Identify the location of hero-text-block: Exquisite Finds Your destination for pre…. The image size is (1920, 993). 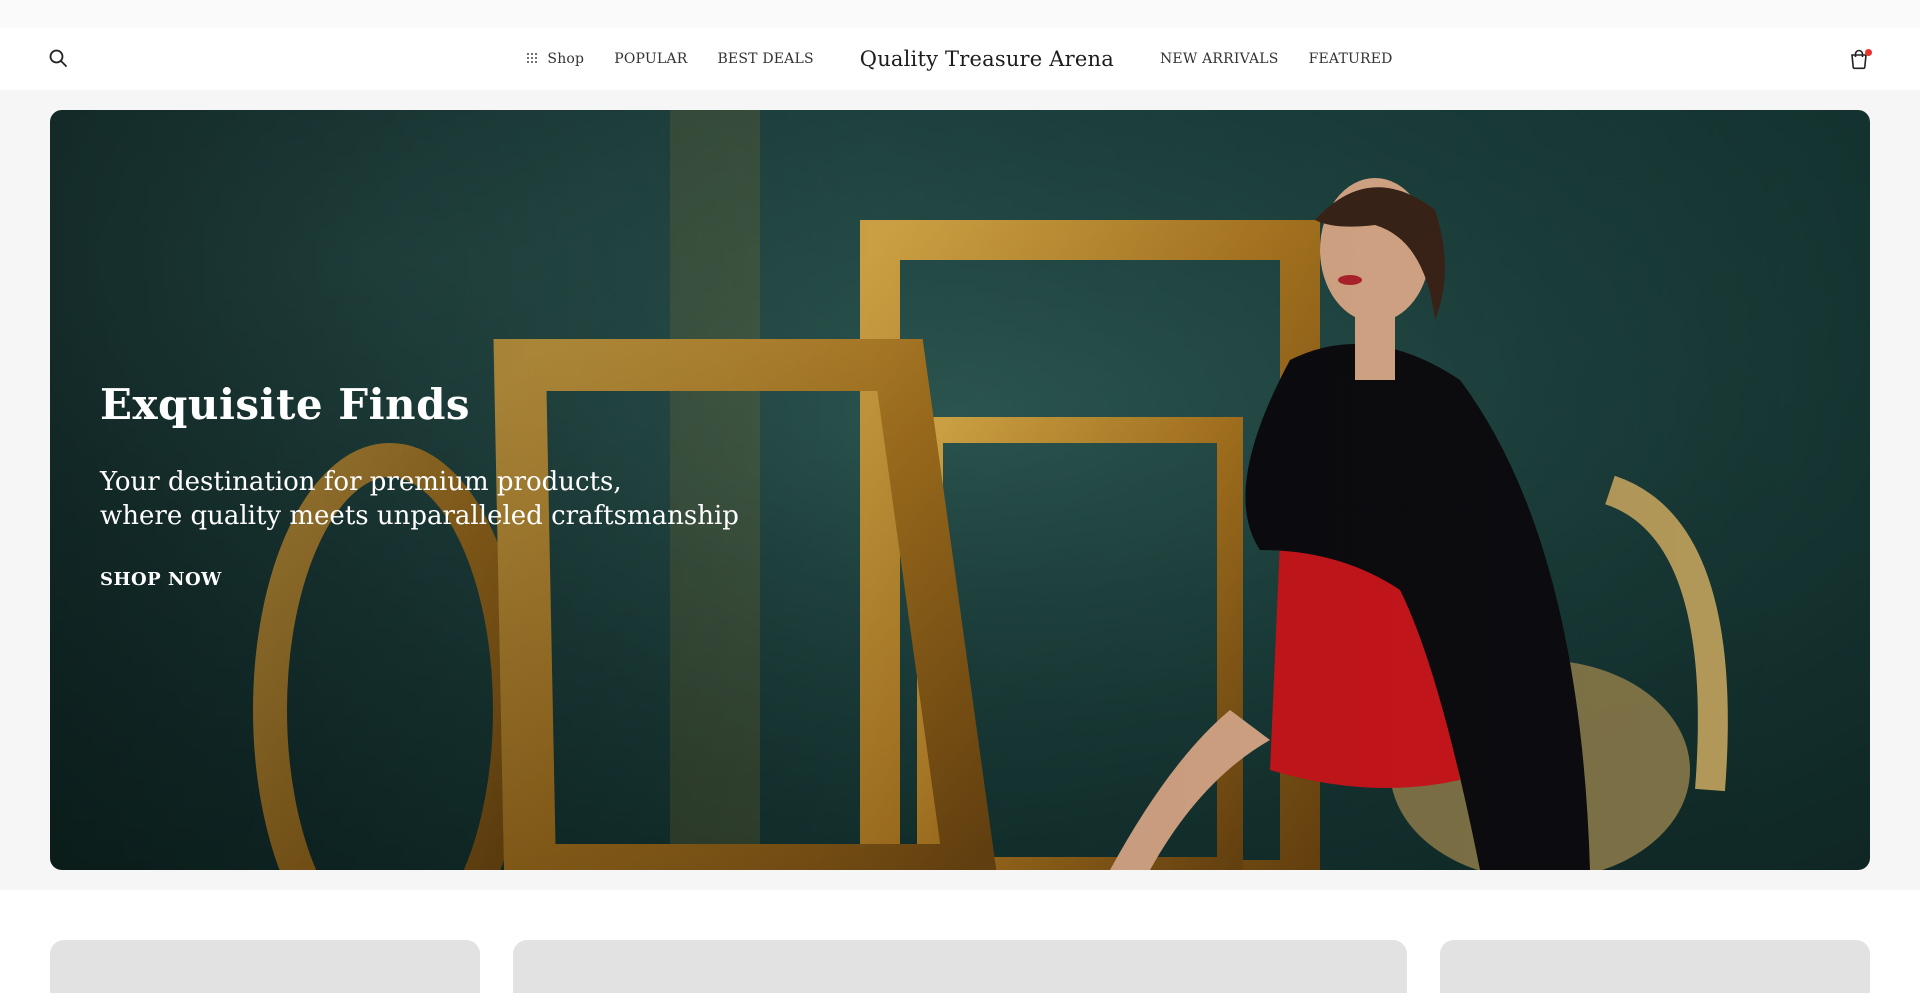
(419, 485).